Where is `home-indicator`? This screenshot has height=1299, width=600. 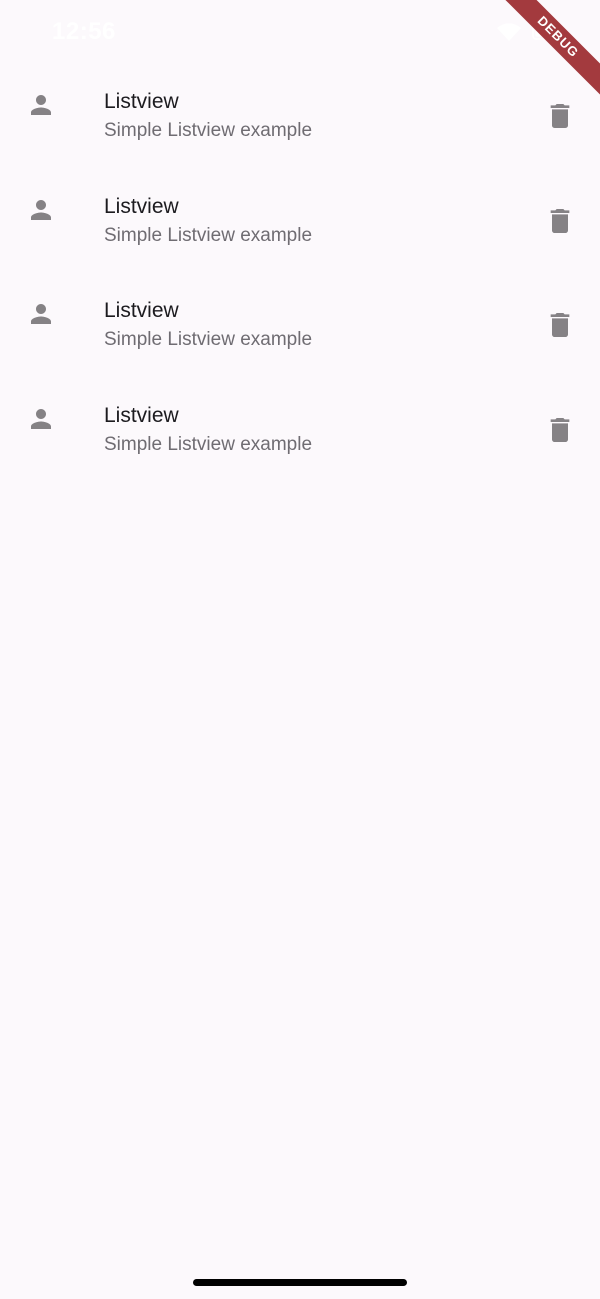
home-indicator is located at coordinates (300, 1282).